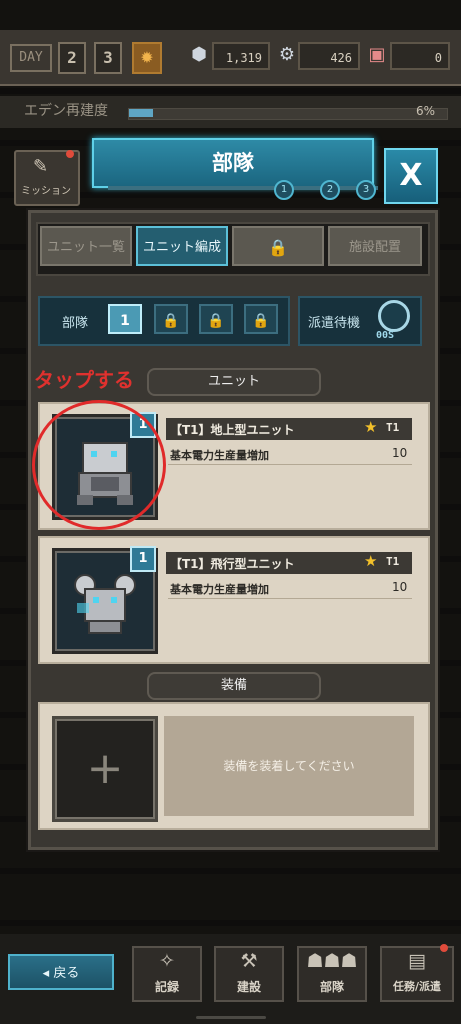 Image resolution: width=461 pixels, height=1024 pixels. Describe the element at coordinates (41, 166) in the screenshot. I see `pencil-note-icon: ✎` at that location.